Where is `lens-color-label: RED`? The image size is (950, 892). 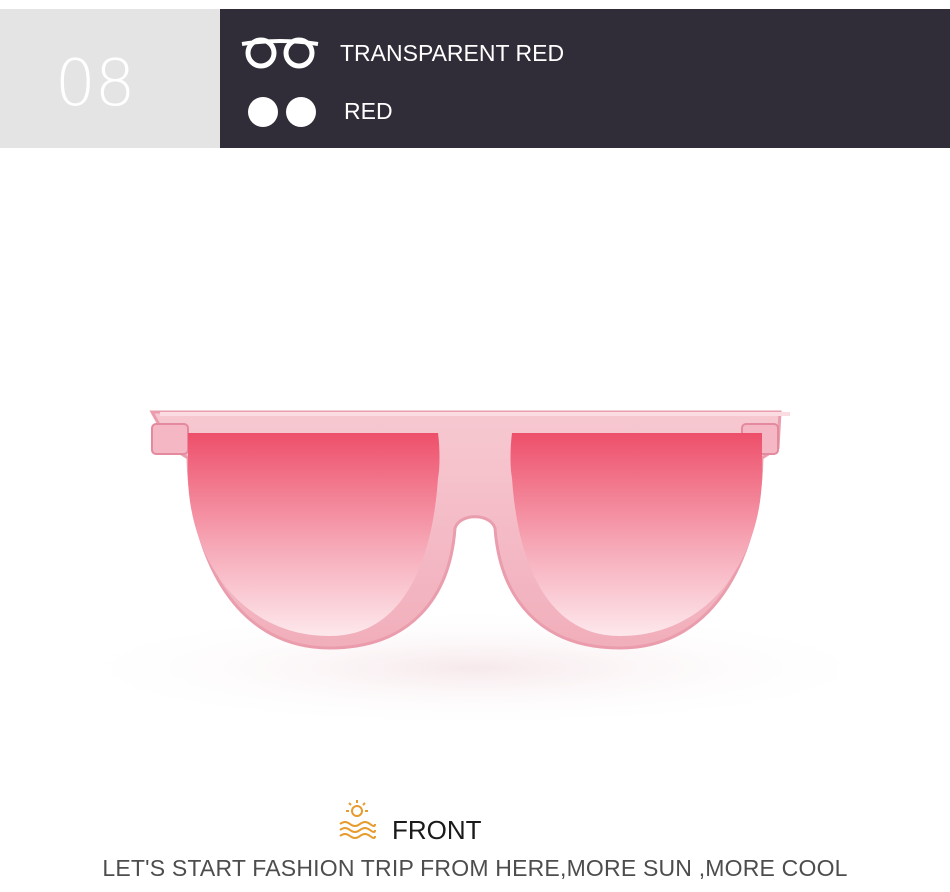
lens-color-label: RED is located at coordinates (368, 111).